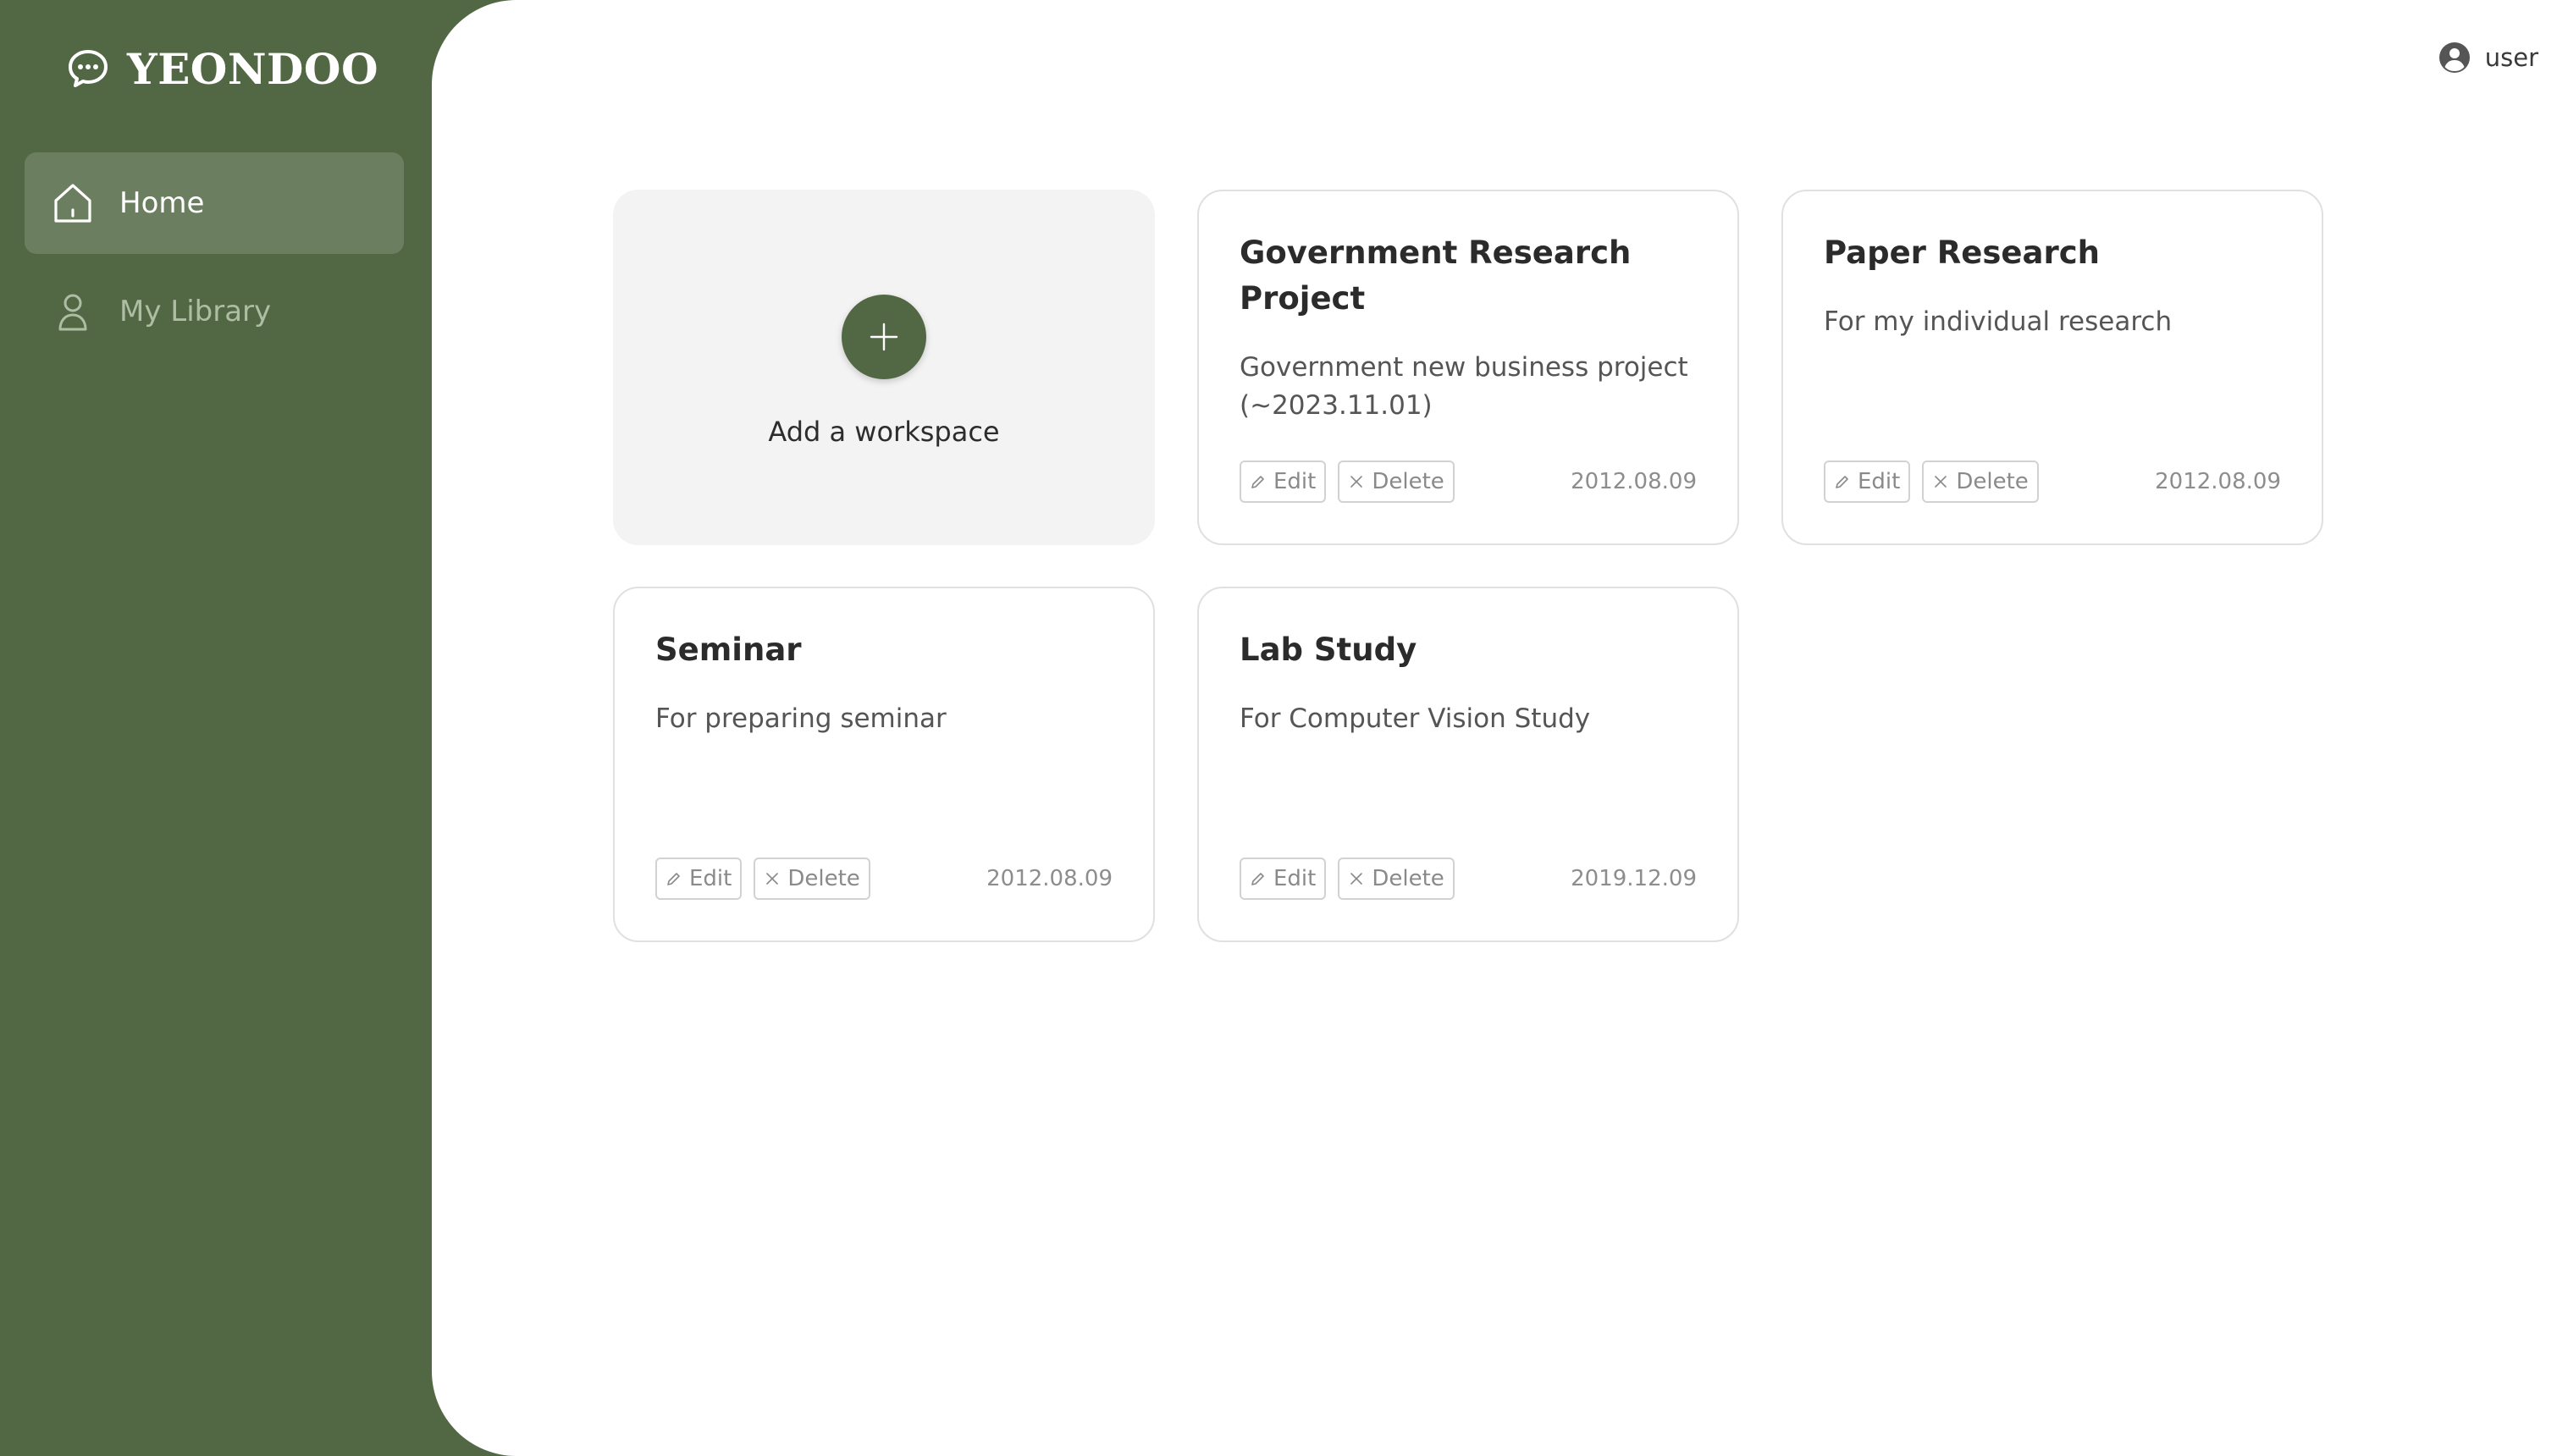 The height and width of the screenshot is (1456, 2557). I want to click on sidebar-item-label: My Library, so click(195, 311).